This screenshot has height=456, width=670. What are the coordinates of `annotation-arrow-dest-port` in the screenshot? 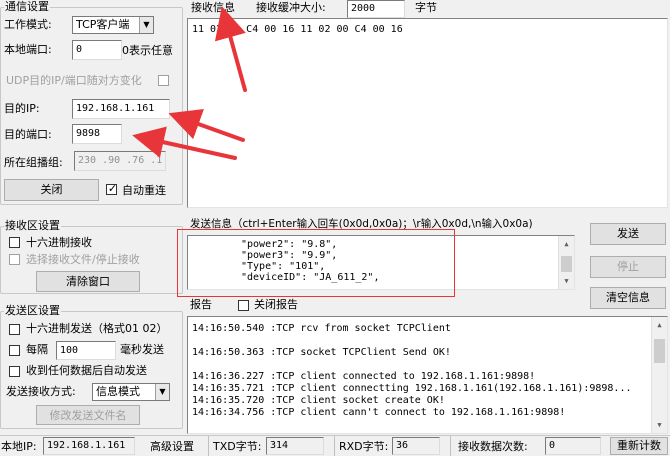 It's located at (184, 143).